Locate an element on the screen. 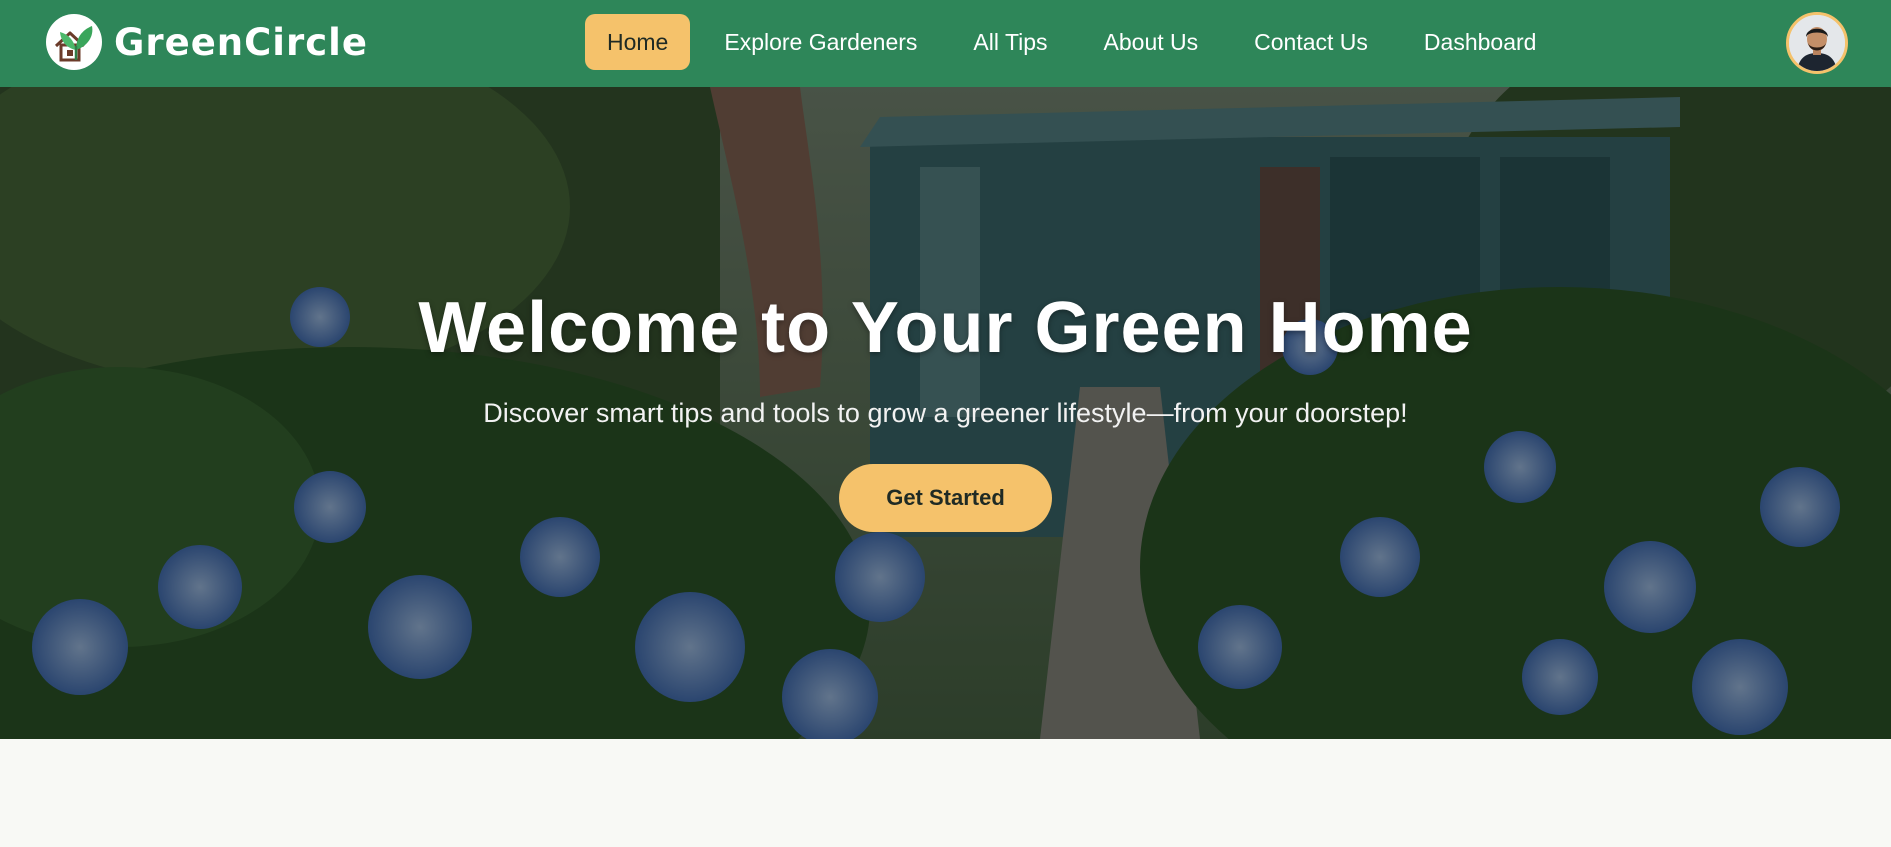 The image size is (1891, 847). nav-item-explore-gardeners: Explore Gardeners is located at coordinates (820, 42).